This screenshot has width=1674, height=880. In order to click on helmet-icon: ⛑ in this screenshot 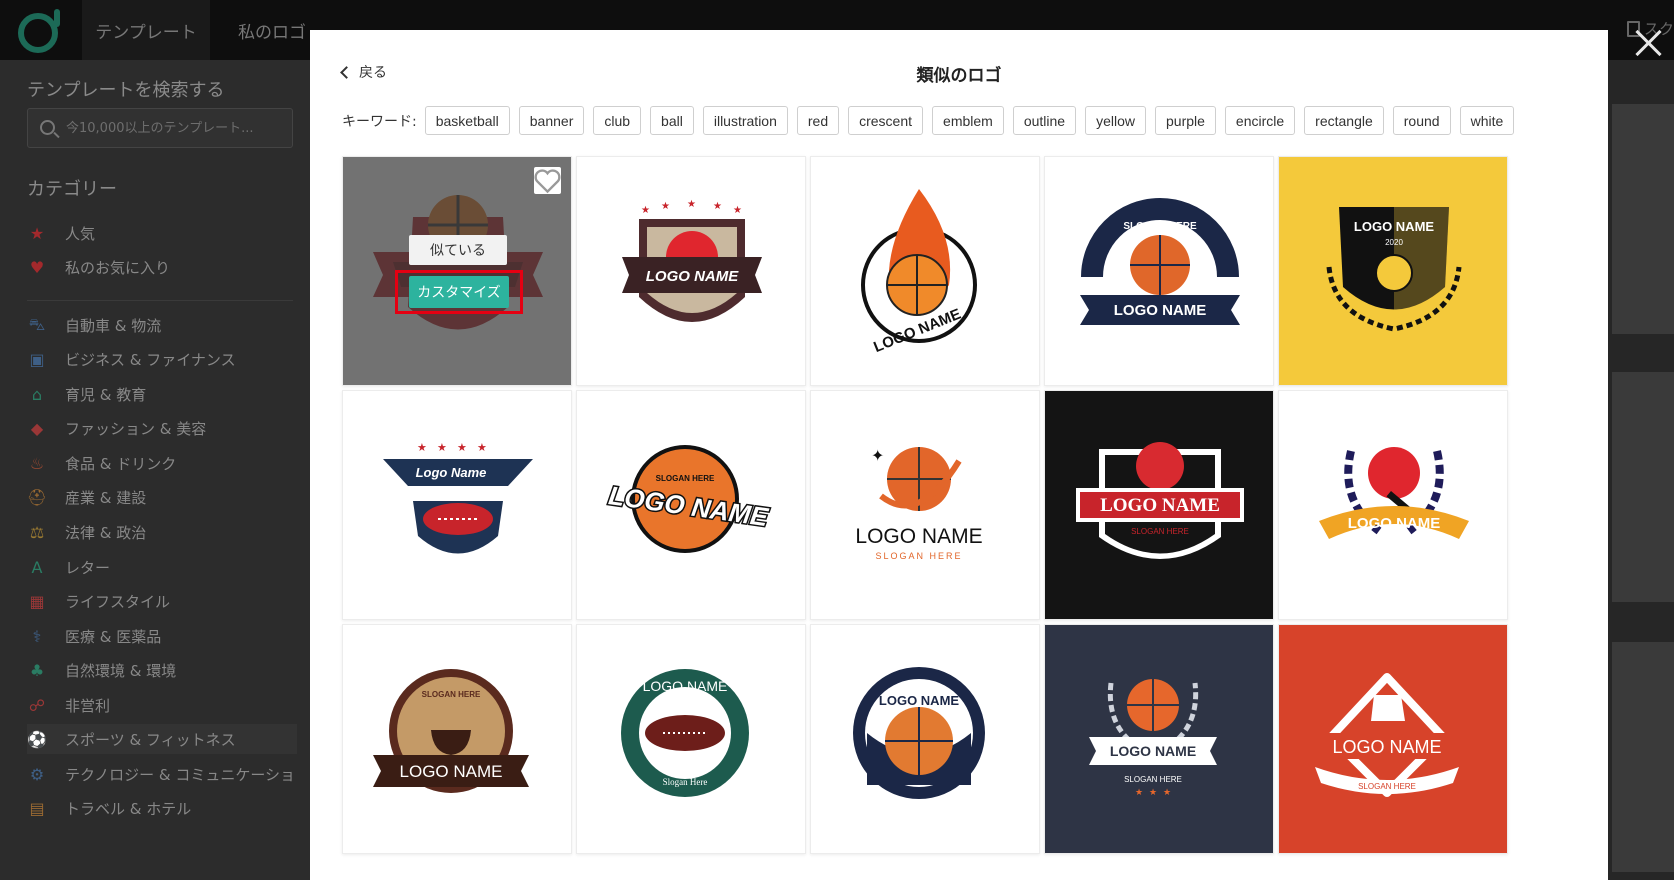, I will do `click(37, 497)`.